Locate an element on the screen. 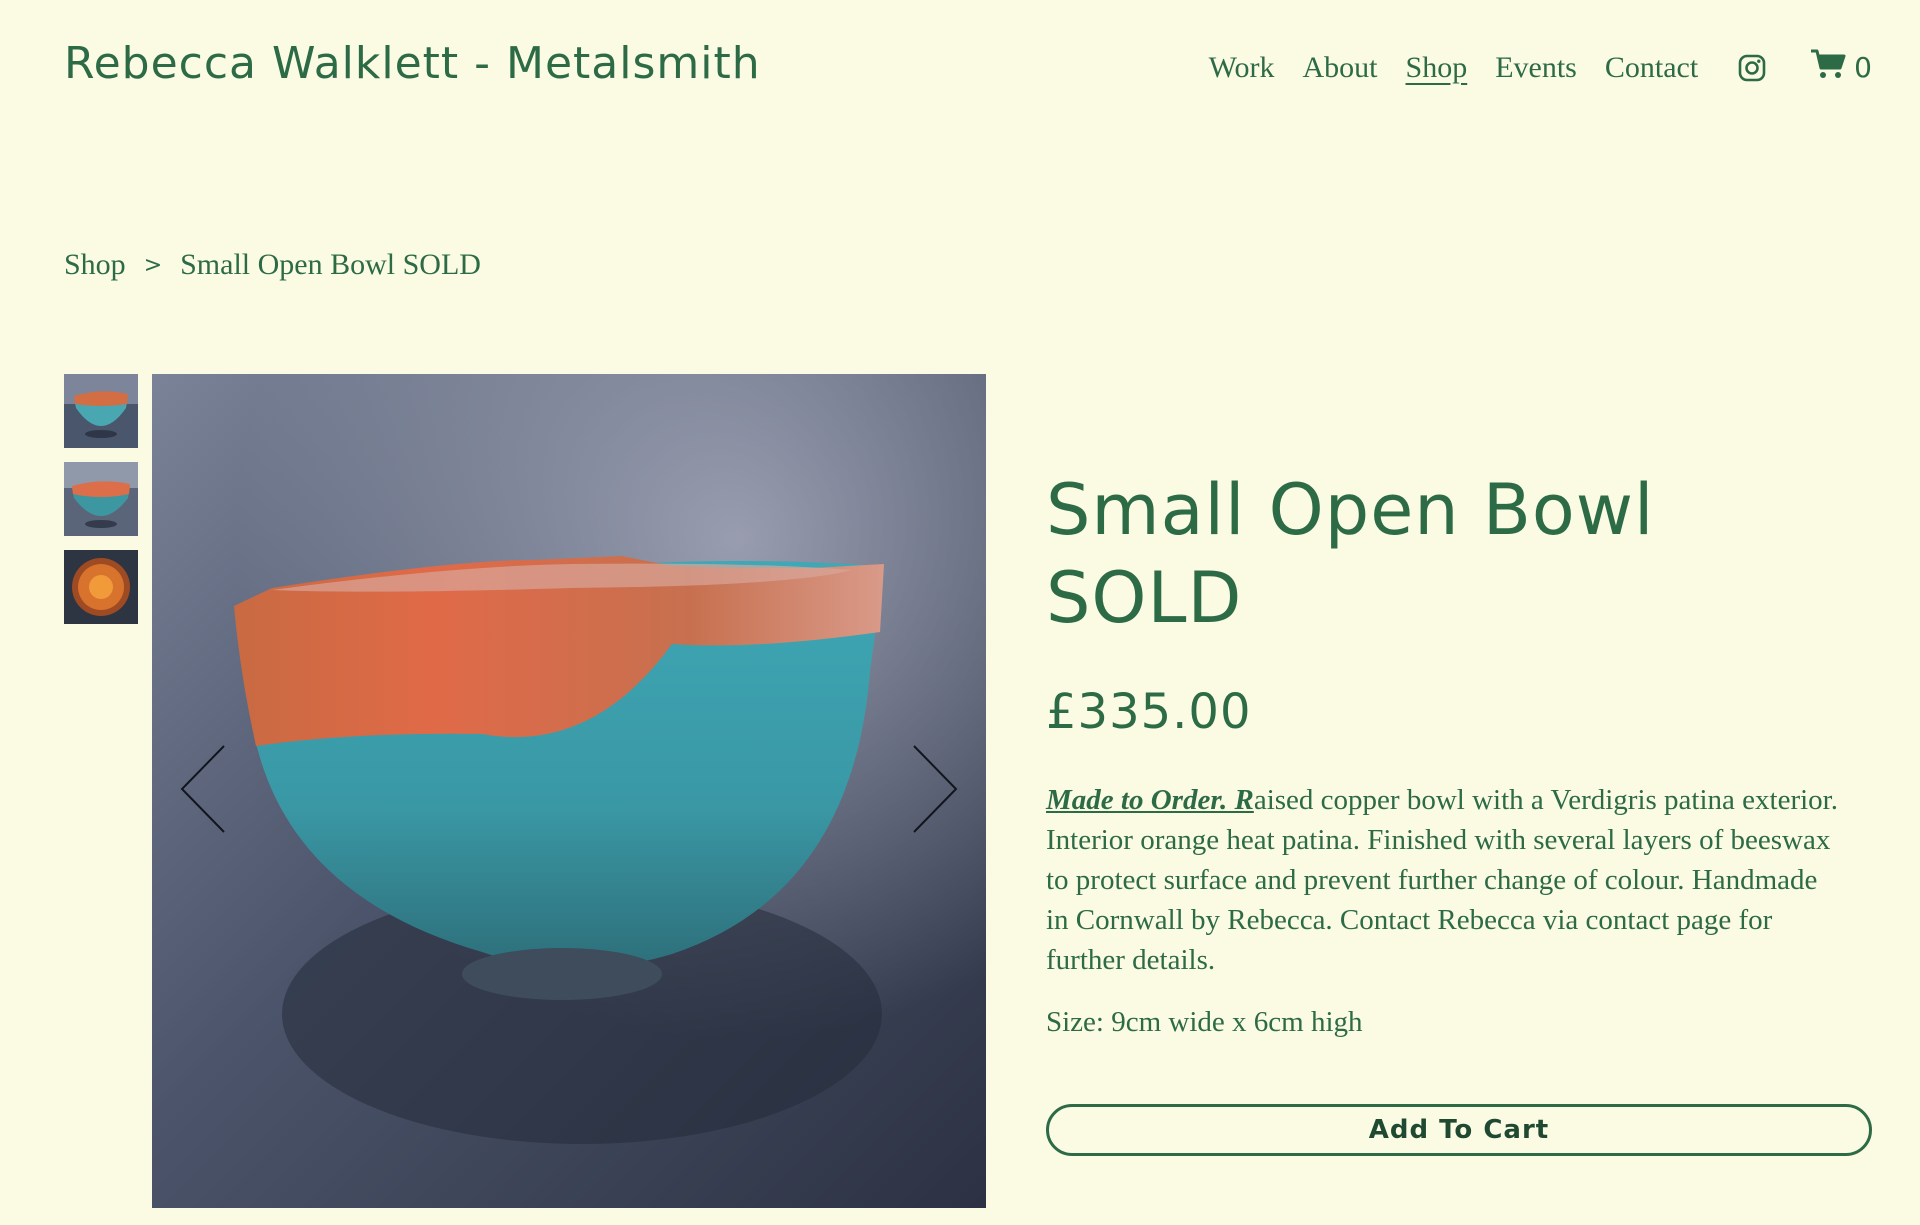 This screenshot has height=1225, width=1920. nav-about: About is located at coordinates (1340, 68).